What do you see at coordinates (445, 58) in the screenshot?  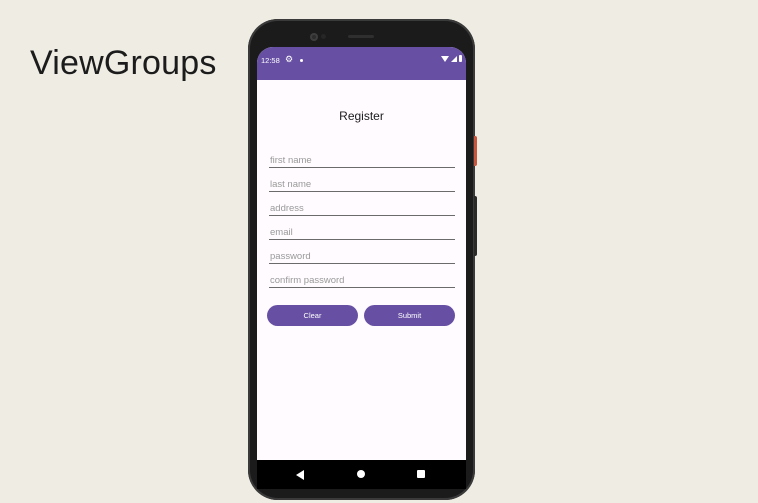 I see `wifi-icon` at bounding box center [445, 58].